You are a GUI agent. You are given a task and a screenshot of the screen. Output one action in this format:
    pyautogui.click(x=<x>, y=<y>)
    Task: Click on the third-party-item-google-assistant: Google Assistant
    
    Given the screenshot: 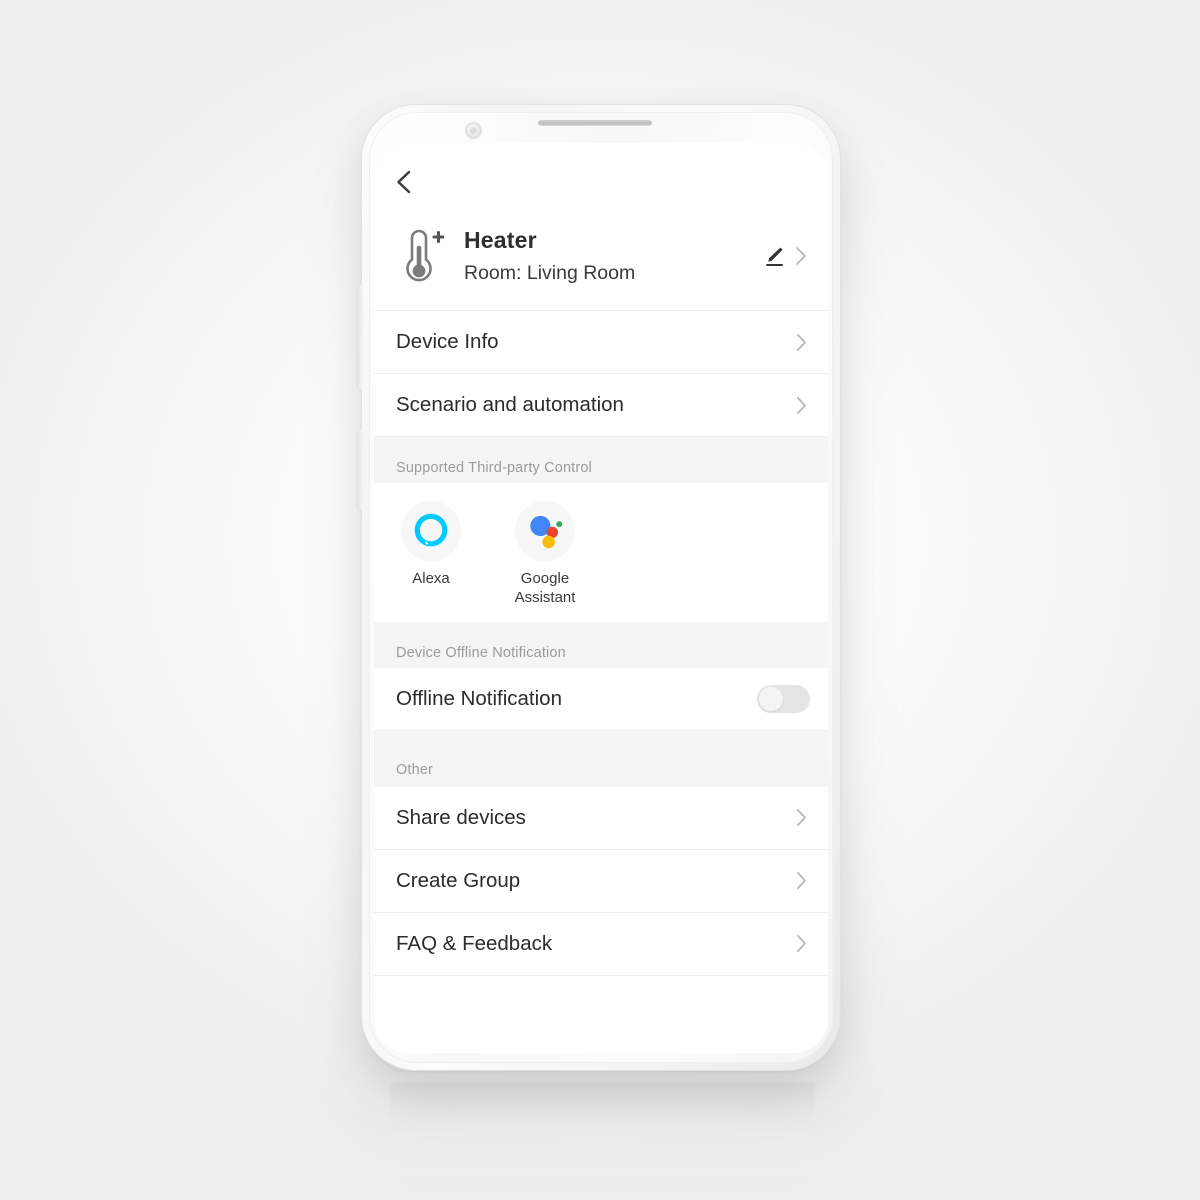 What is the action you would take?
    pyautogui.click(x=545, y=554)
    